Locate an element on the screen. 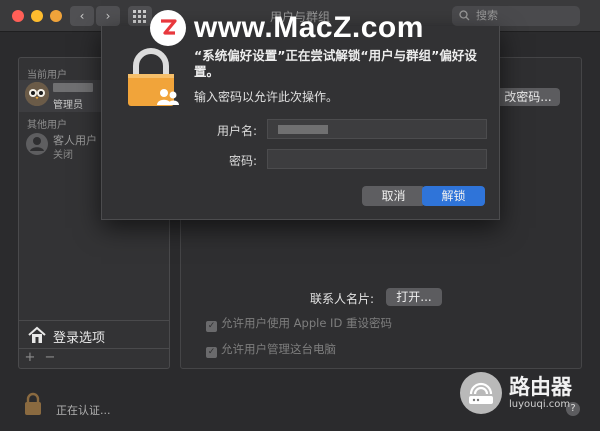 The width and height of the screenshot is (600, 431). apple-id-reset-row: ✓ 允许用户使用 Apple ID 重设密码 is located at coordinates (299, 323).